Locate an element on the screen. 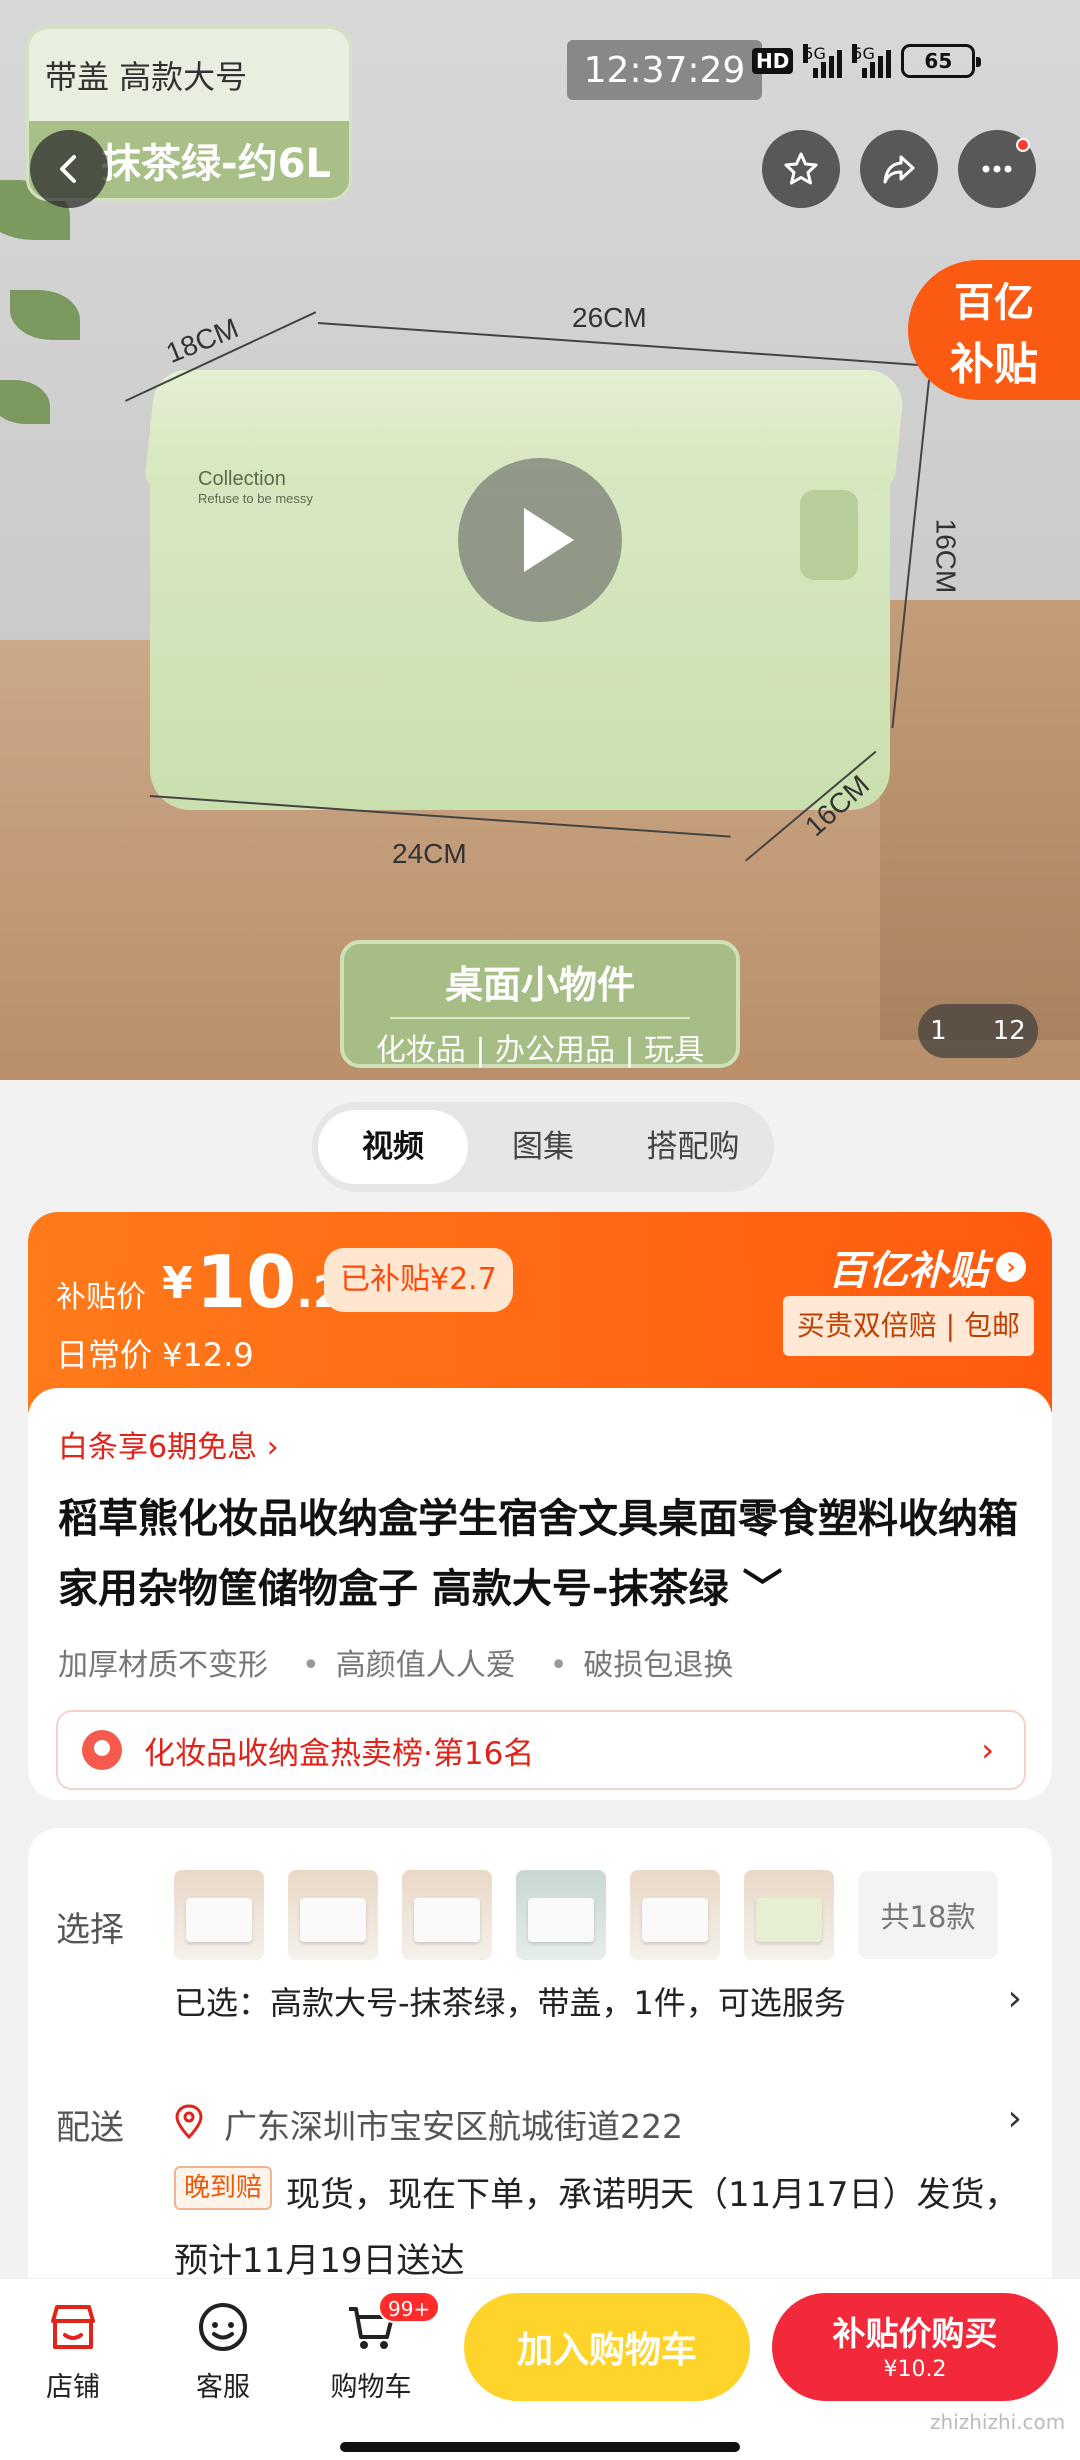 This screenshot has width=1080, height=2460. notification-dot is located at coordinates (1023, 145).